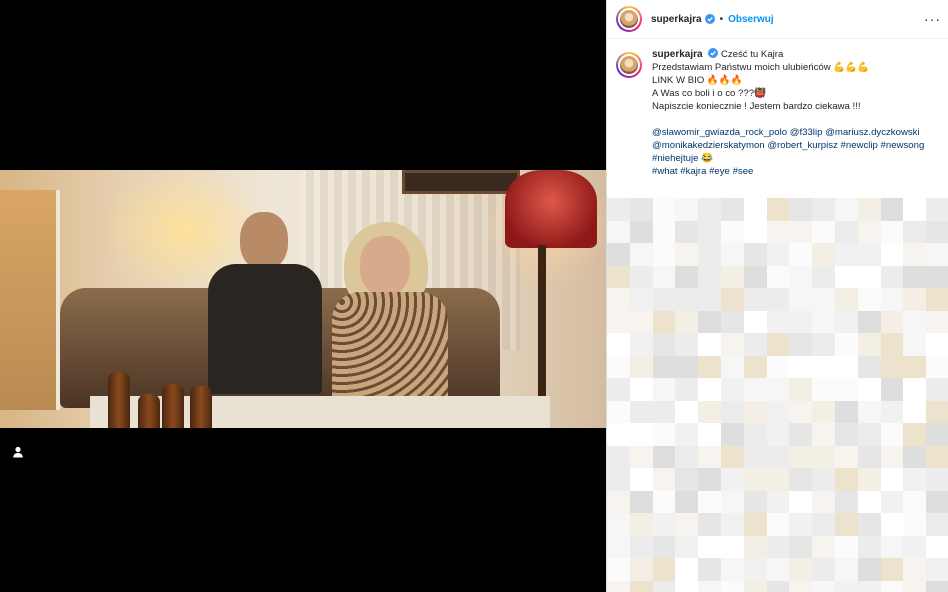  I want to click on verified-badge-icon, so click(709, 19).